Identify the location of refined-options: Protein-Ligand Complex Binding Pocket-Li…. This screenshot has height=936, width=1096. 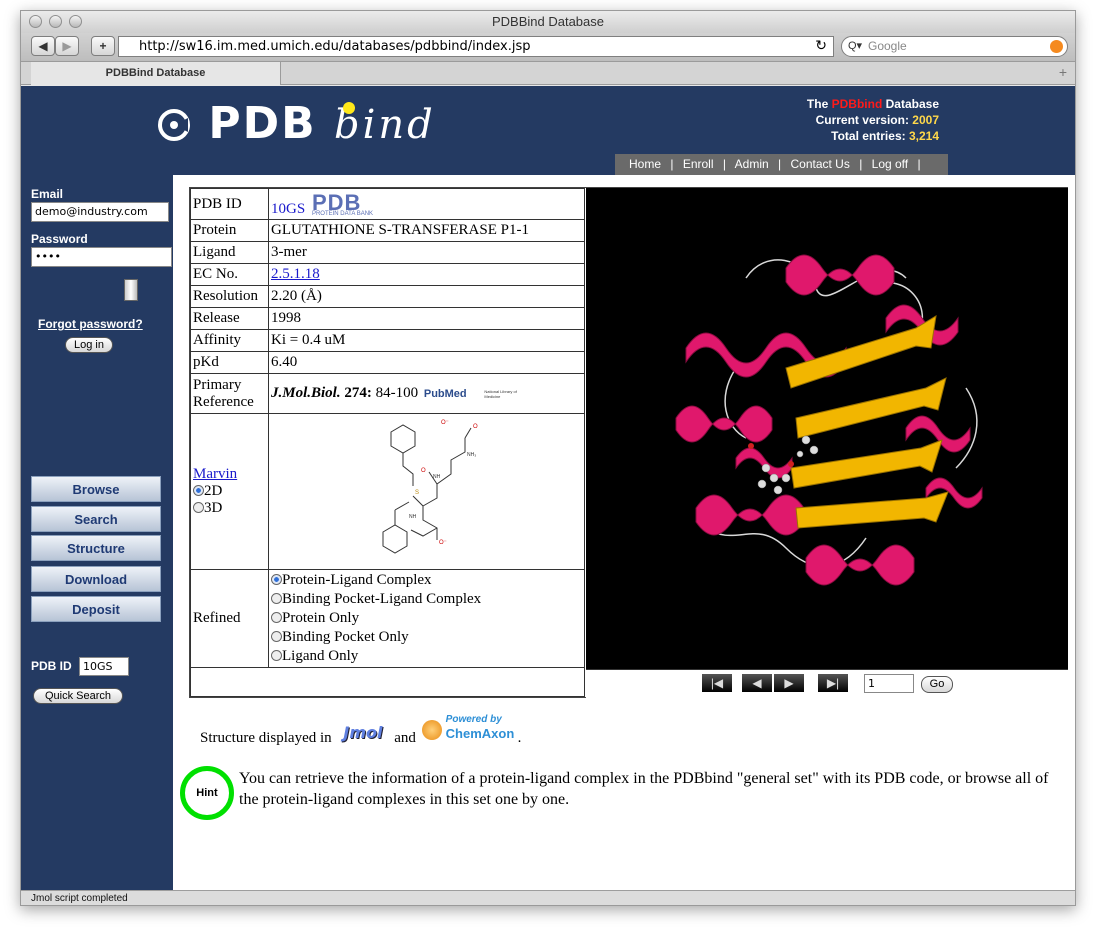
(426, 618).